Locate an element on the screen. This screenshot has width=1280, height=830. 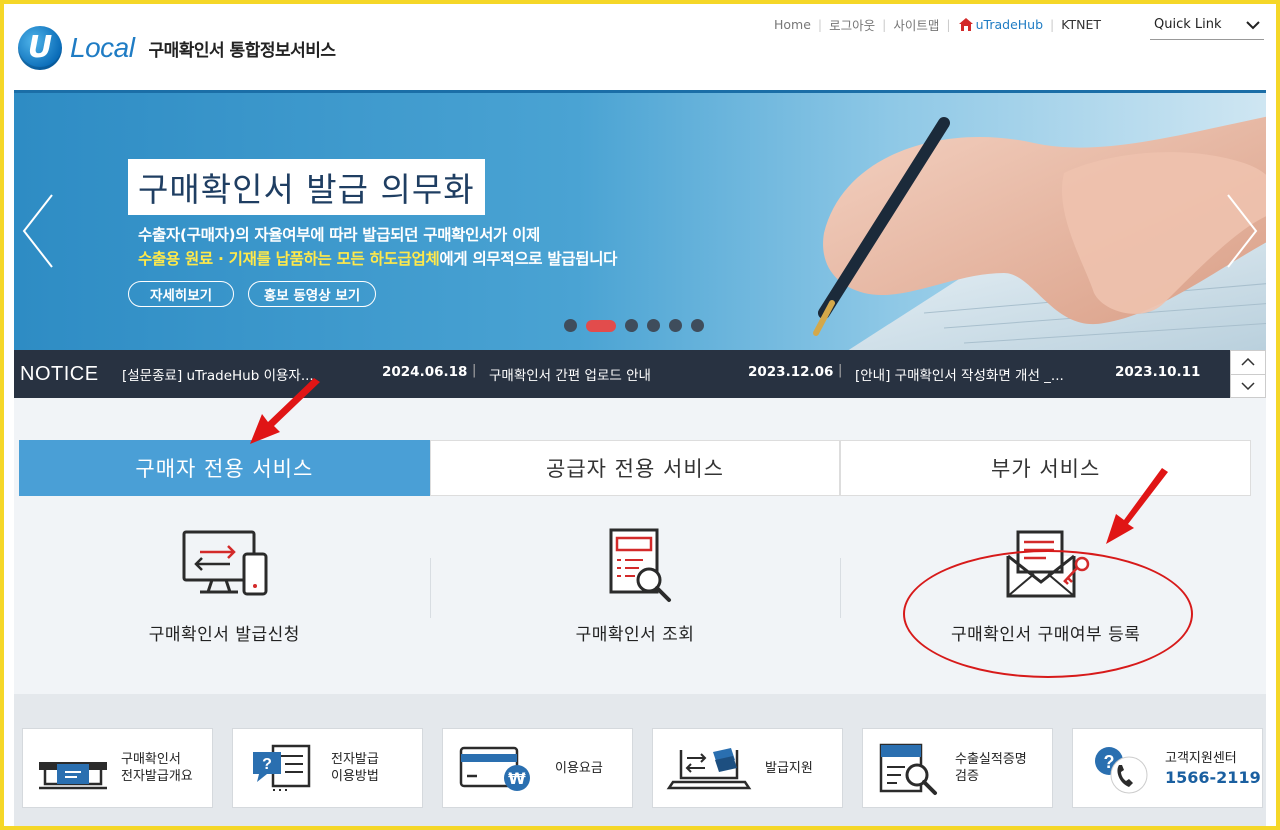
top-nav: Home | 로그아웃 | 사이트맵 | uTradeHub | KTNET is located at coordinates (937, 24).